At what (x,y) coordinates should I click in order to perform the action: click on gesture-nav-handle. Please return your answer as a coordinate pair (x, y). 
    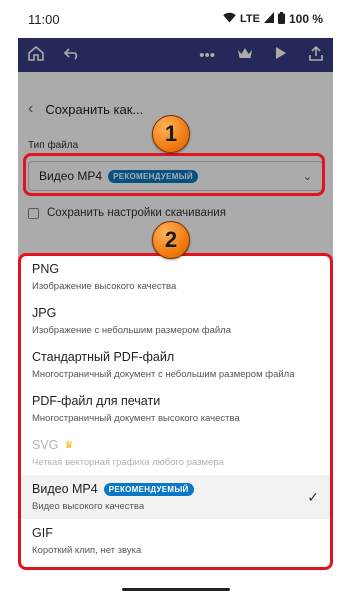
    Looking at the image, I should click on (175, 589).